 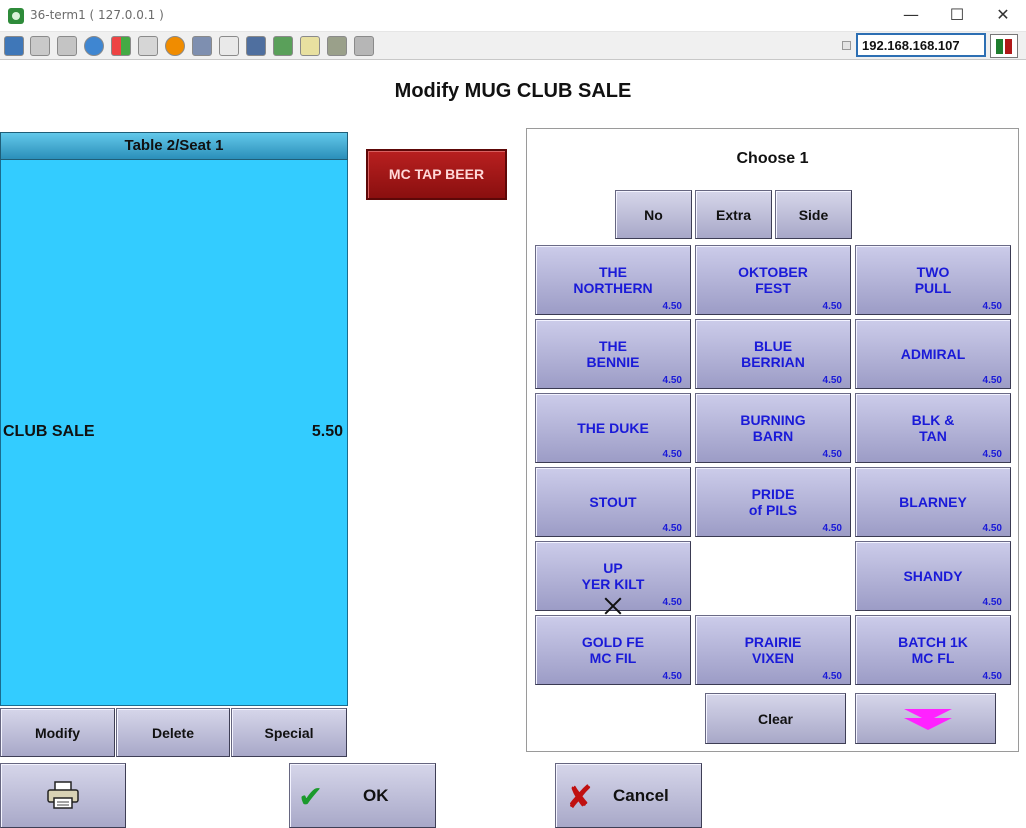 What do you see at coordinates (289, 732) in the screenshot?
I see `special-button: Special` at bounding box center [289, 732].